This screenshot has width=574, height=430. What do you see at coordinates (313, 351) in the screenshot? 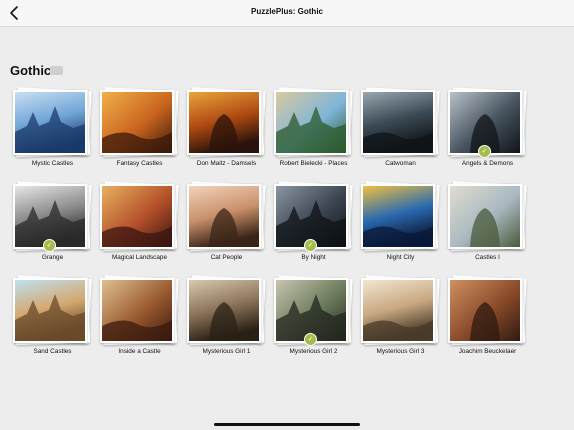
I see `puzzle-label: Mysterious Girl 2` at bounding box center [313, 351].